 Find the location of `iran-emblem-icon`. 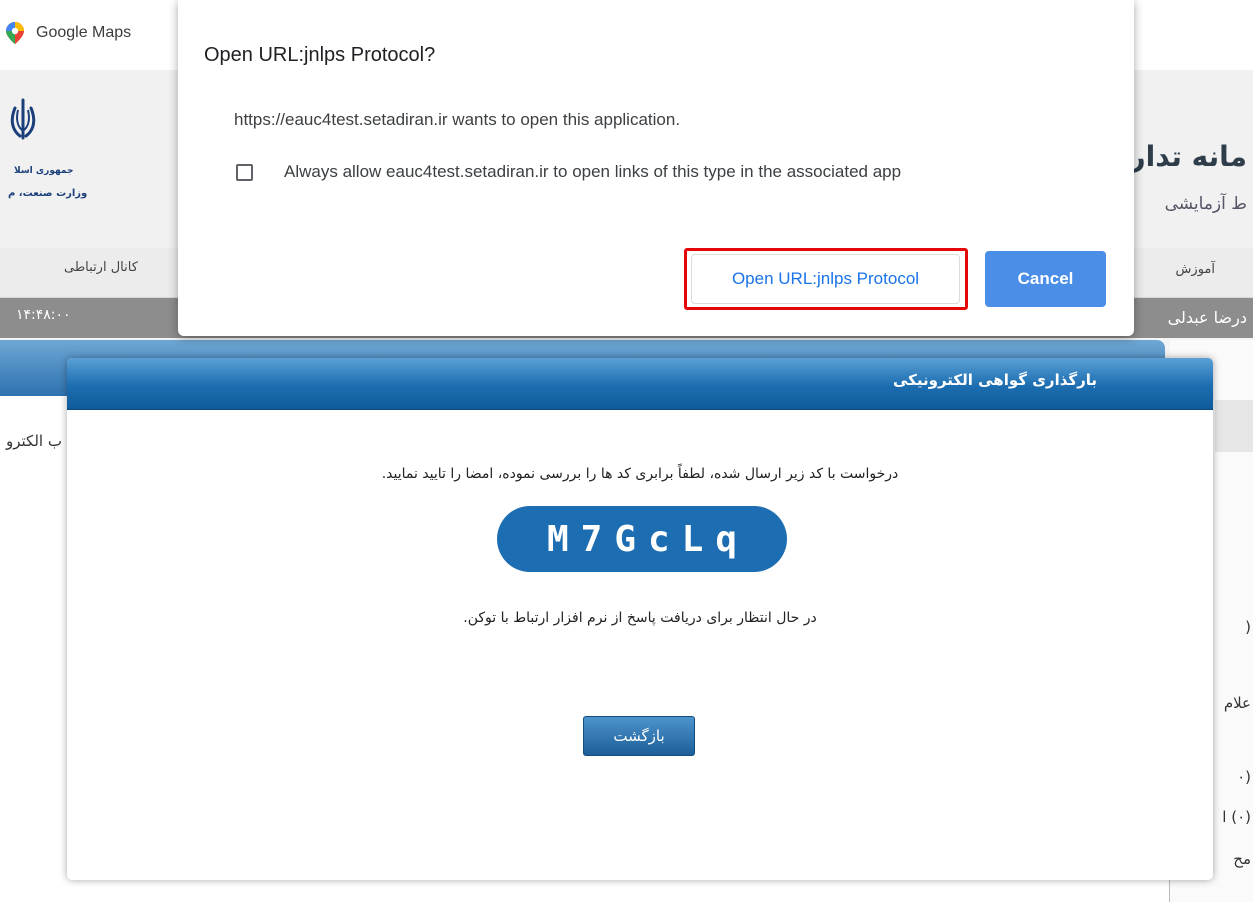

iran-emblem-icon is located at coordinates (23, 119).